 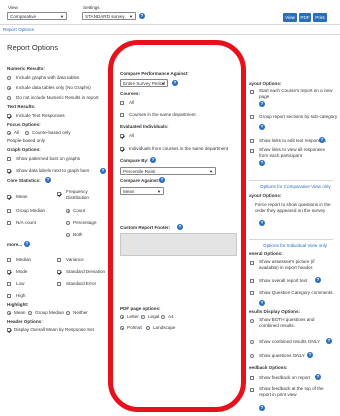 What do you see at coordinates (143, 317) in the screenshot?
I see `radio-legal` at bounding box center [143, 317].